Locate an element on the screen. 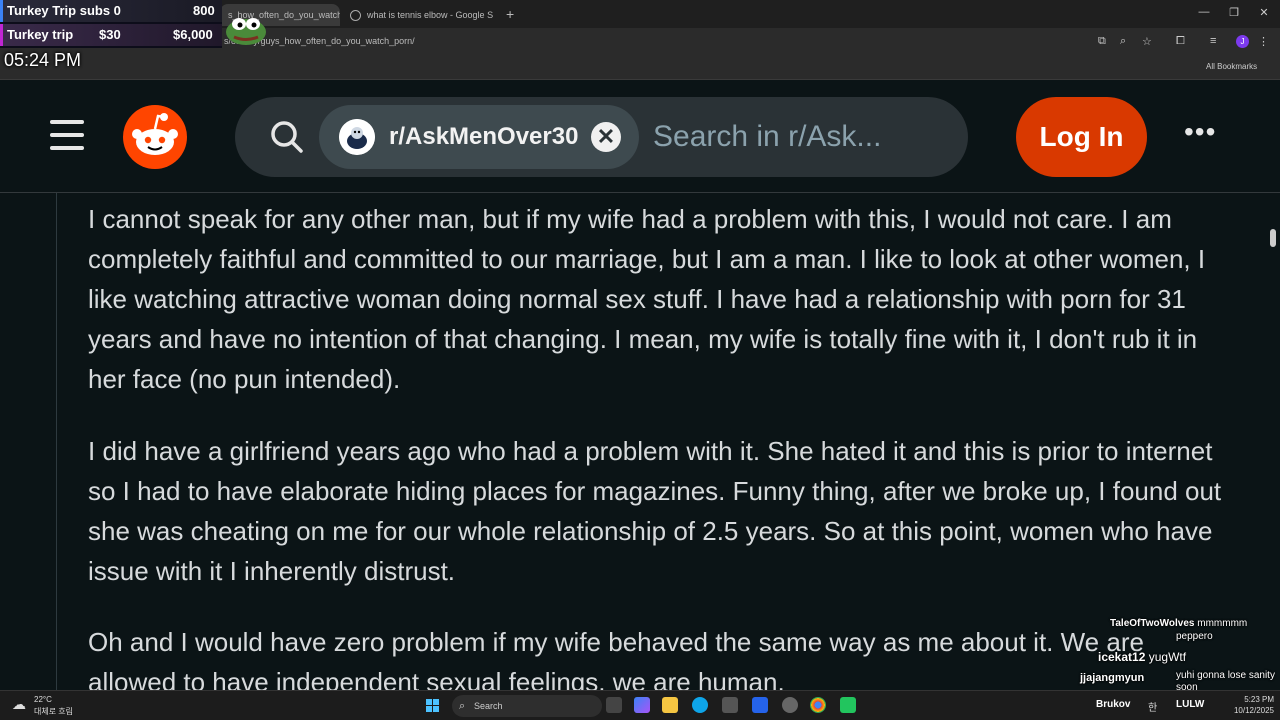 Image resolution: width=1280 pixels, height=720 pixels. trip-goal-amount: $30 is located at coordinates (110, 34).